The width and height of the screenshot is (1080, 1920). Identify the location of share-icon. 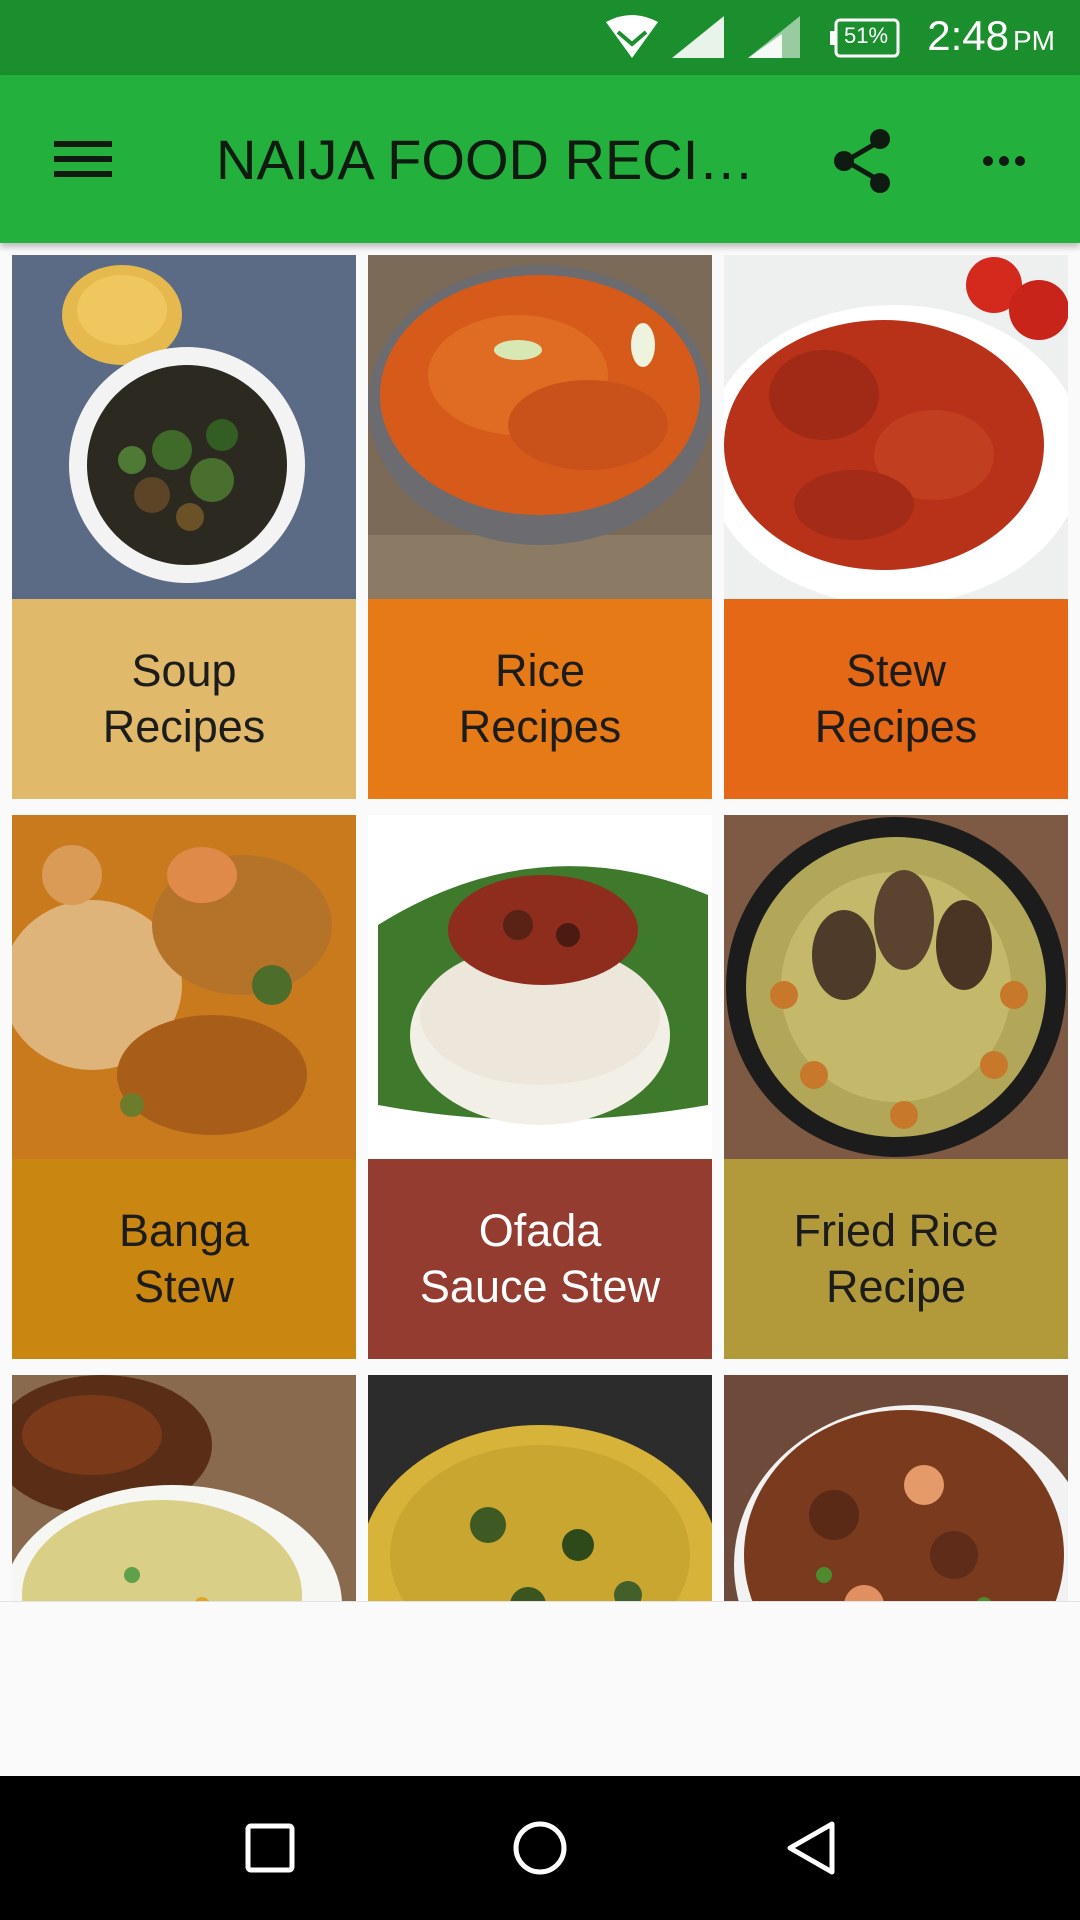
(862, 161).